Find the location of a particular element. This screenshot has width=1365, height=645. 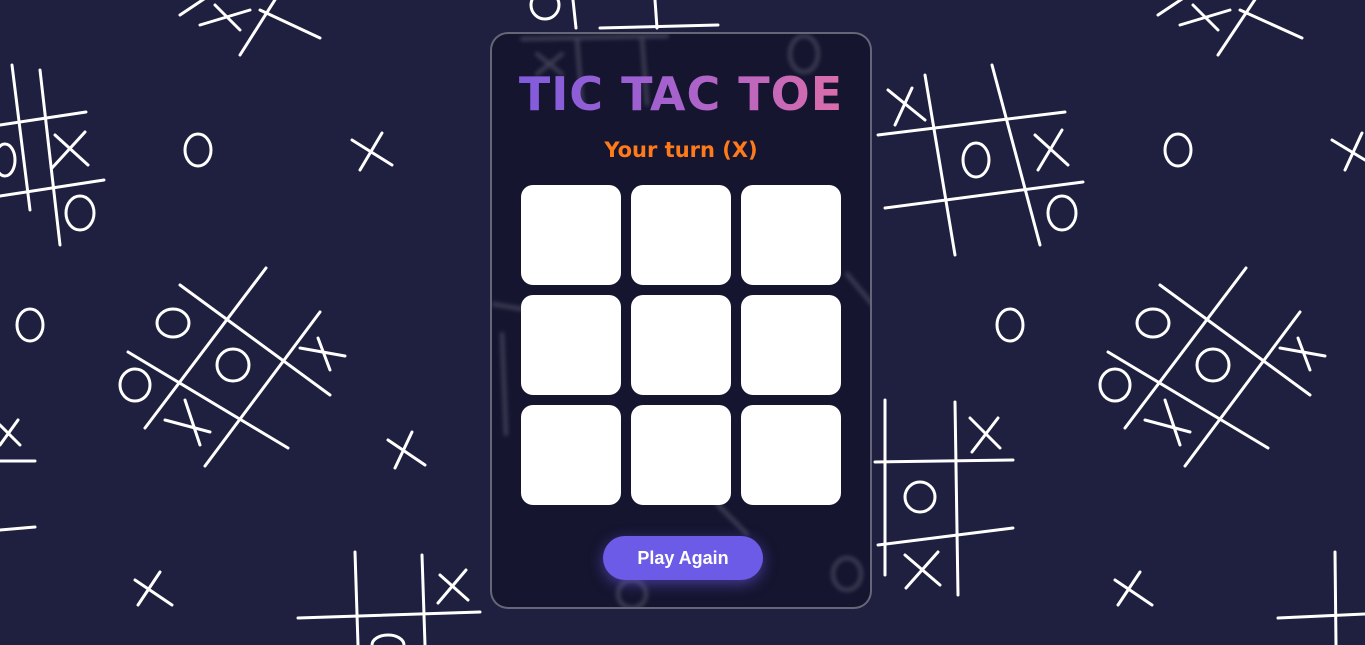

game-title: TIC TAC TOE is located at coordinates (681, 94).